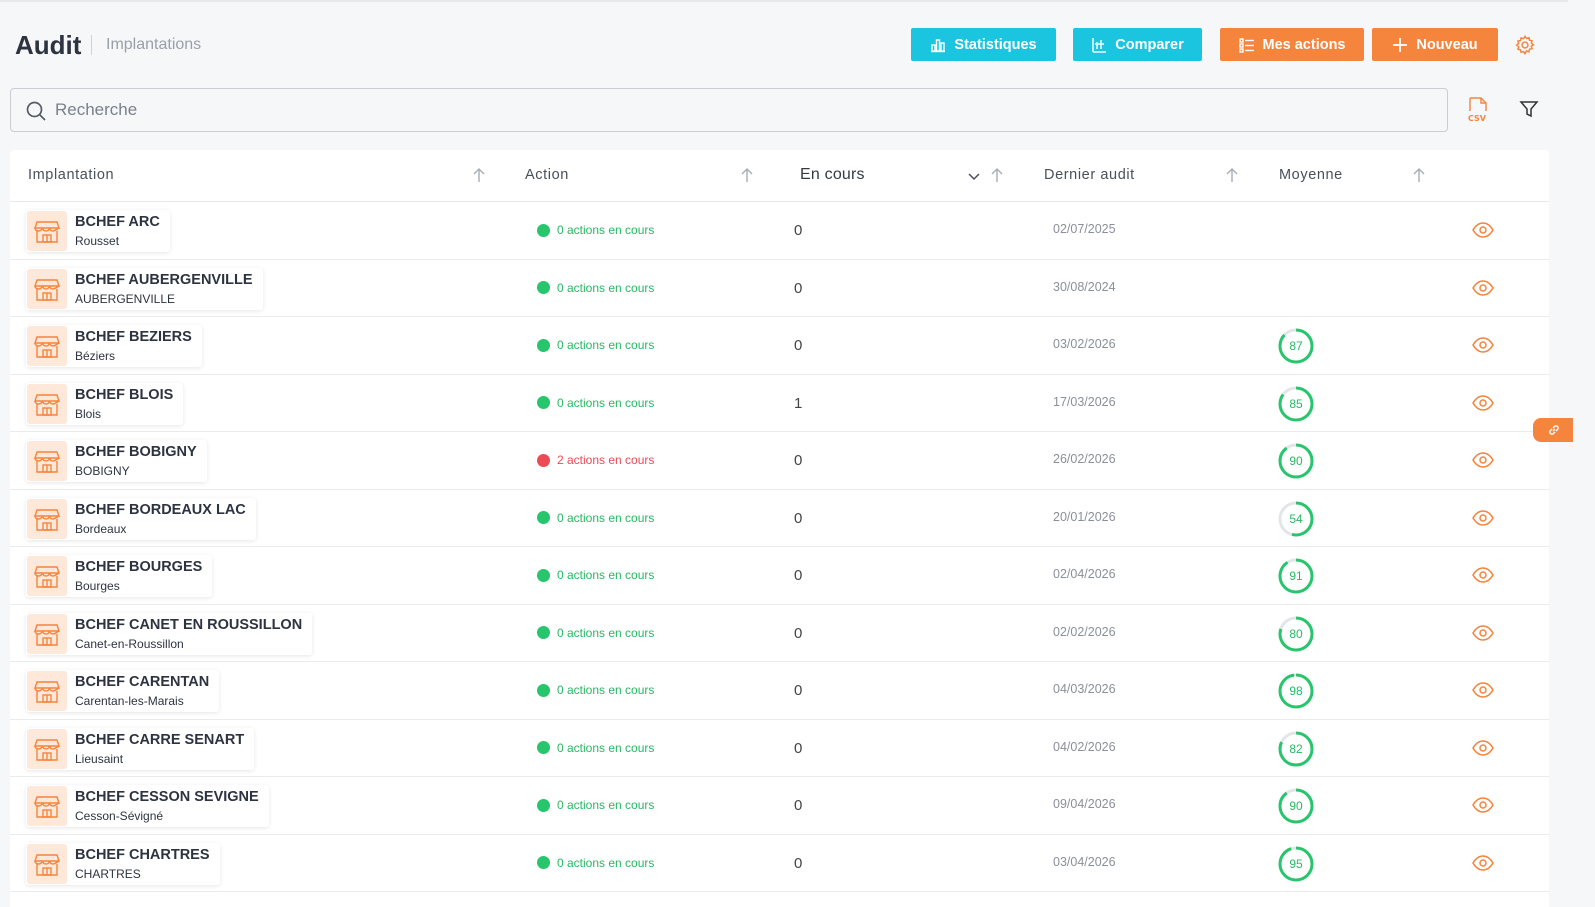 Image resolution: width=1595 pixels, height=907 pixels. Describe the element at coordinates (119, 576) in the screenshot. I see `site-card: BCHEF BOURGES Bourges` at that location.